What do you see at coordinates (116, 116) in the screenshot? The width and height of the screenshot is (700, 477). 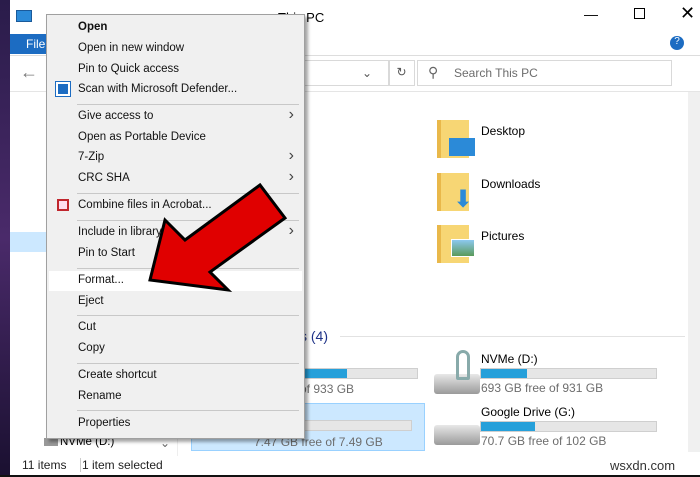 I see `menu-item-label: Give access to` at bounding box center [116, 116].